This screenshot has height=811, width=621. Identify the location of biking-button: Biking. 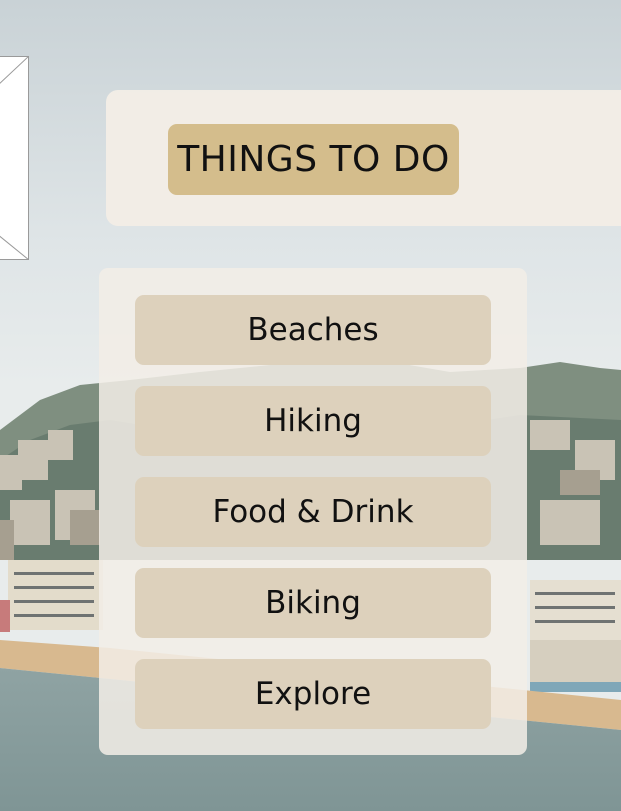
(313, 603).